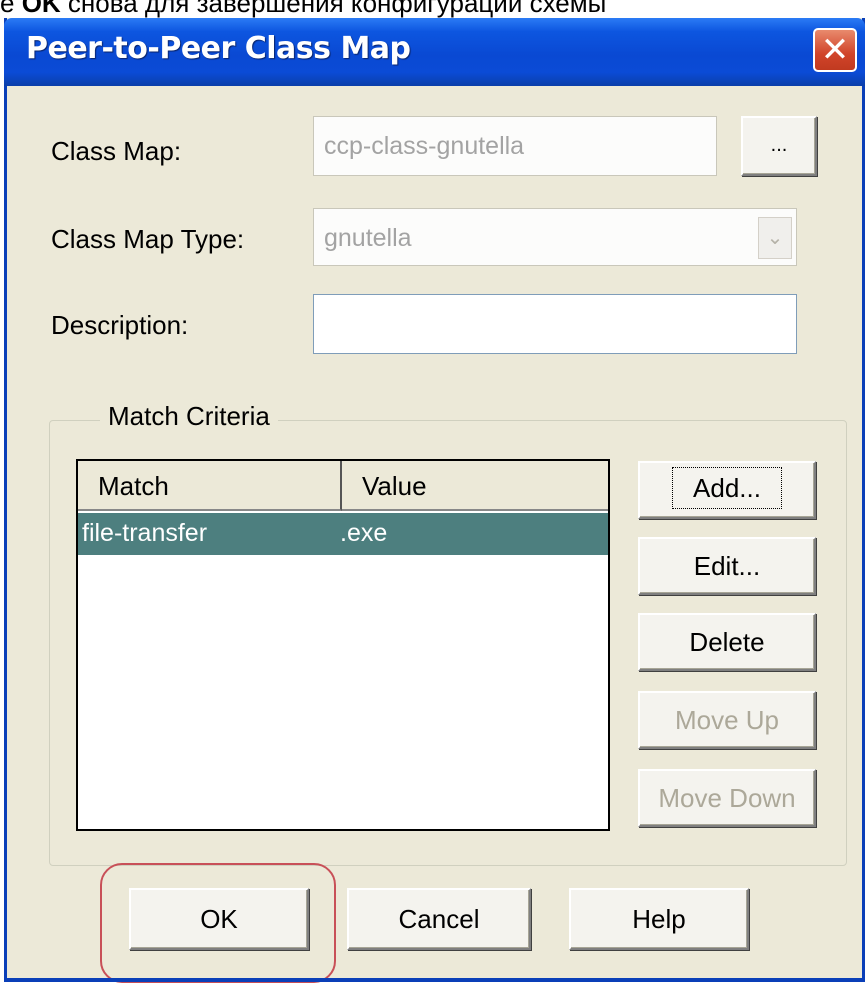 The height and width of the screenshot is (983, 867). I want to click on description-input, so click(555, 324).